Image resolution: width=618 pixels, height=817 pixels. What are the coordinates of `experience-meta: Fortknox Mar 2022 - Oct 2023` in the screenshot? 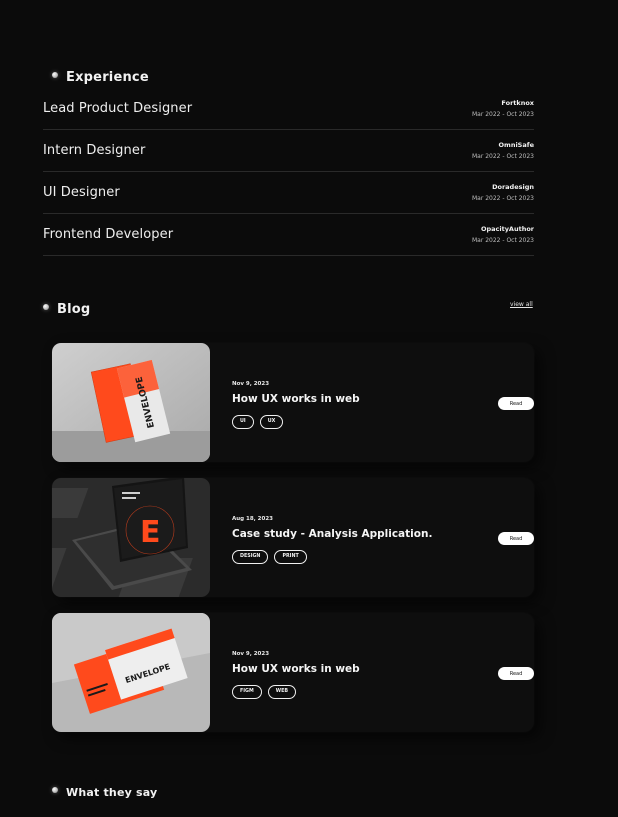 It's located at (503, 108).